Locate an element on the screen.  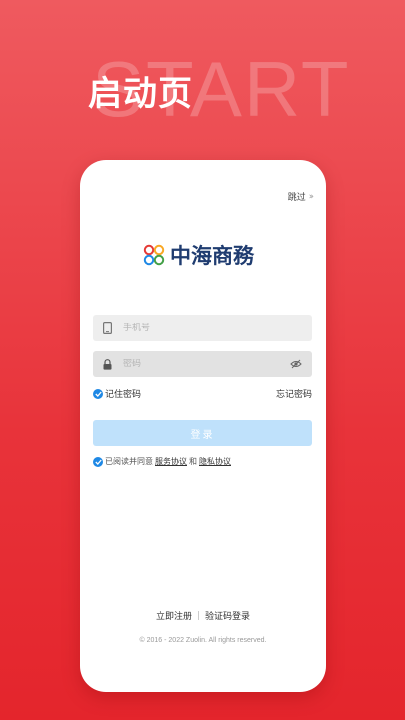
remember-label: 记住密码 is located at coordinates (123, 395).